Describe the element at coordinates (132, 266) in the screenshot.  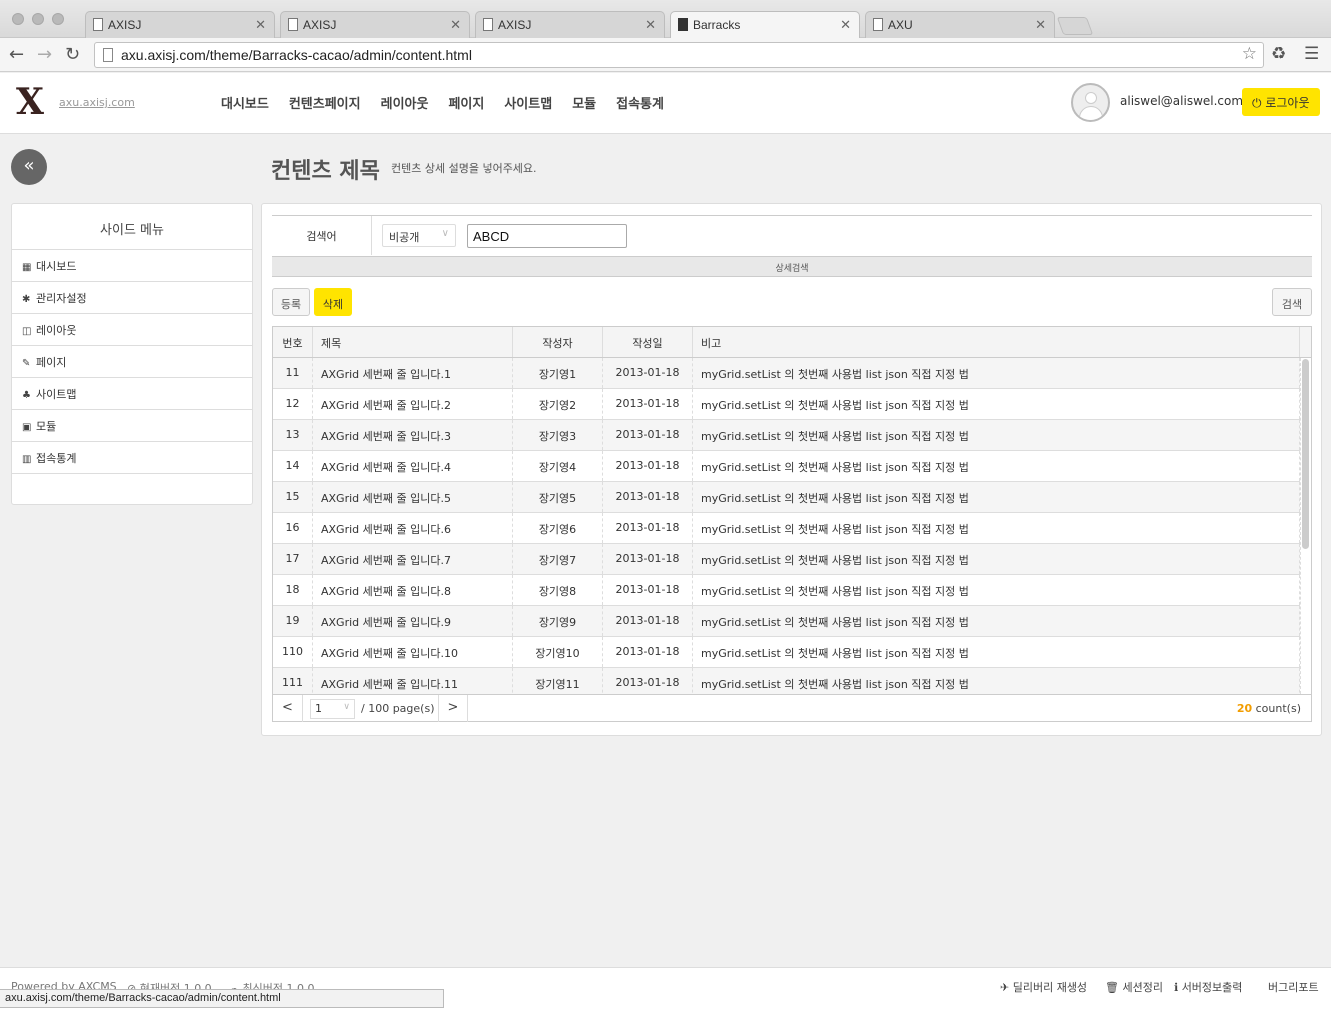
I see `sidebar-item-dashboard: ▦ 대시보드` at that location.